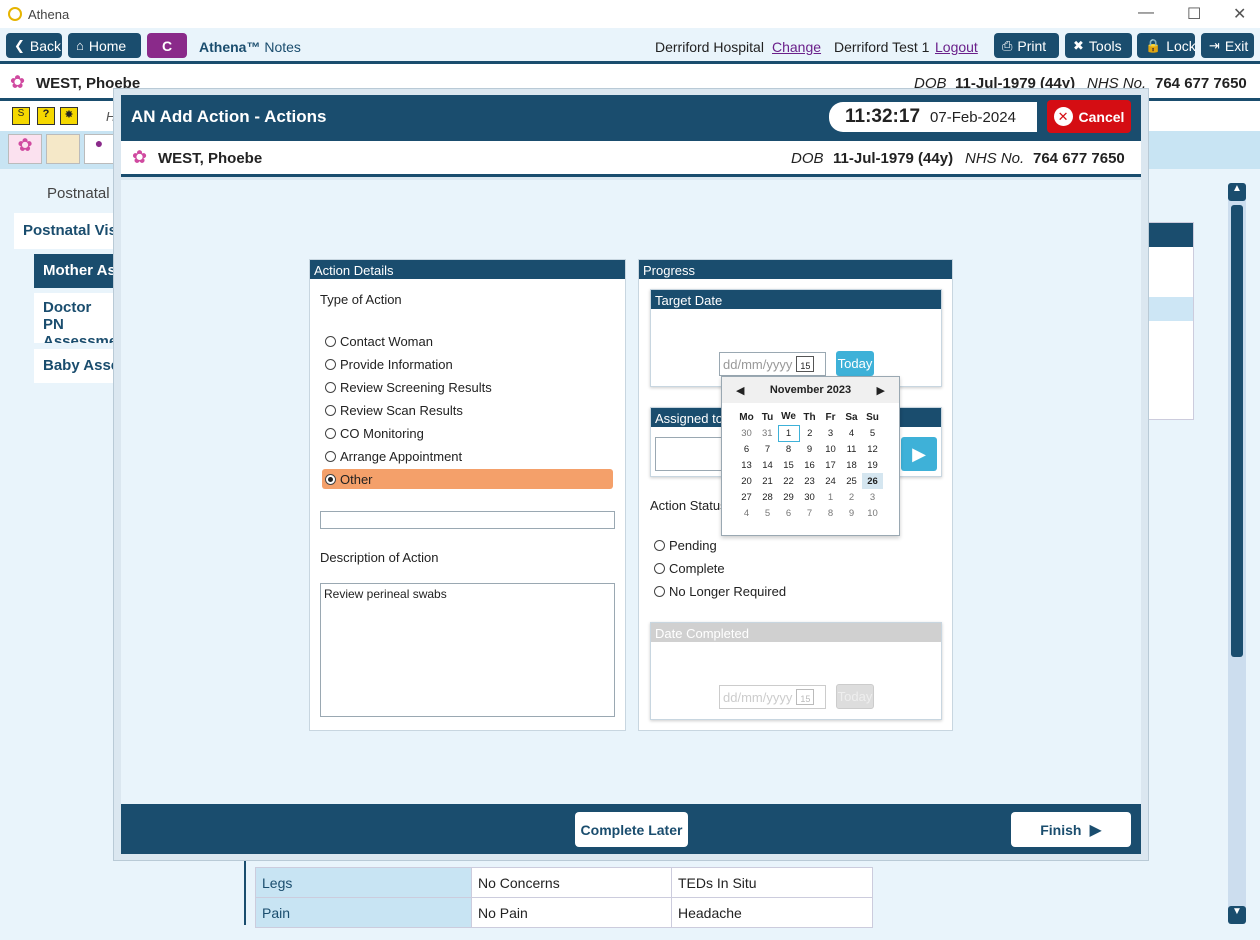 This screenshot has height=940, width=1260. Describe the element at coordinates (1239, 14) in the screenshot. I see `close-window-icon: ✕` at that location.